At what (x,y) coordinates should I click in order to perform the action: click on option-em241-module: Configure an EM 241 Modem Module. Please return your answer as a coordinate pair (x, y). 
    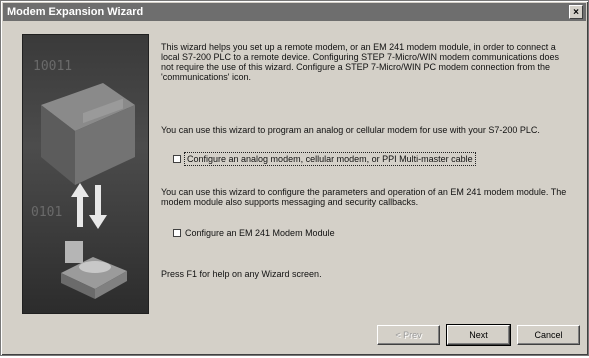
    Looking at the image, I should click on (254, 233).